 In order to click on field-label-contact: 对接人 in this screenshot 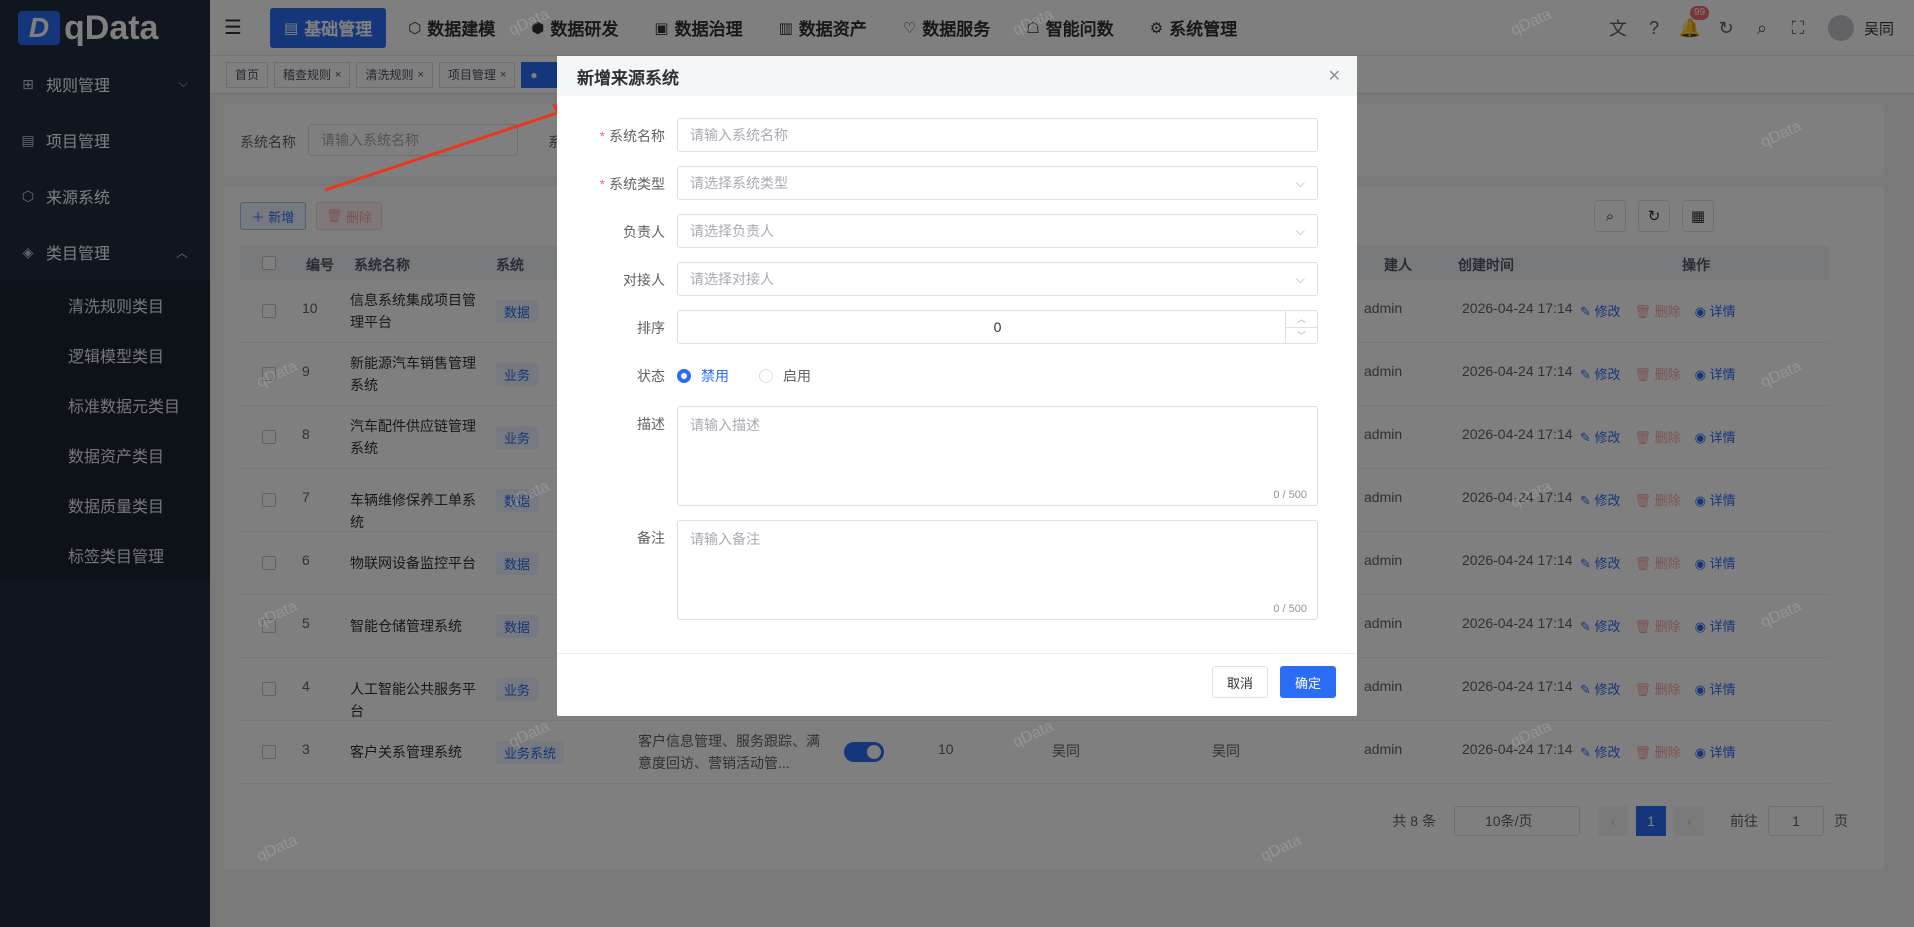, I will do `click(644, 280)`.